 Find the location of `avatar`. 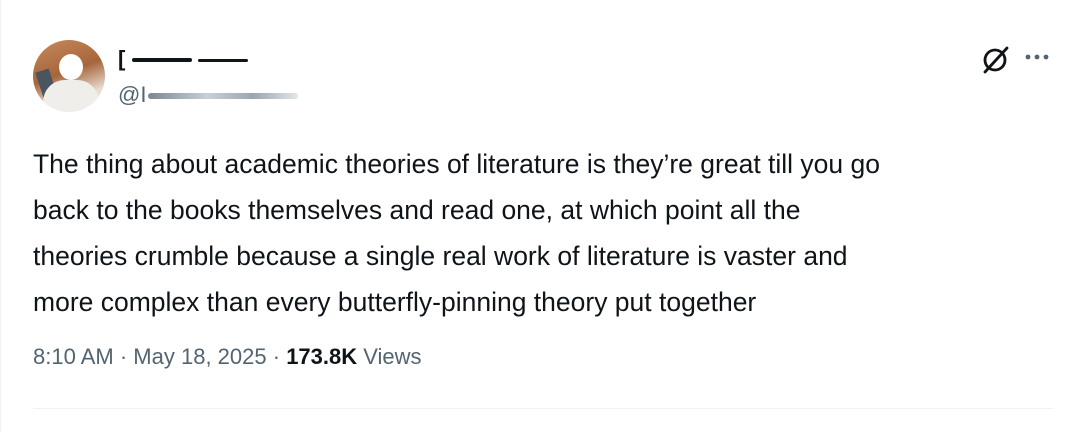

avatar is located at coordinates (69, 76).